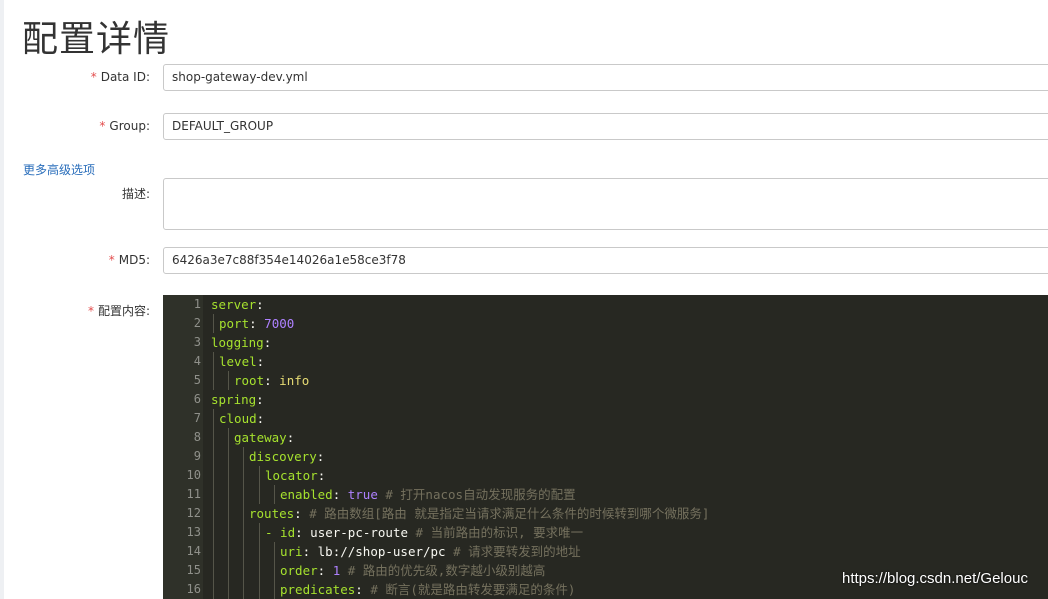 This screenshot has height=599, width=1048. I want to click on line-number: 1, so click(197, 304).